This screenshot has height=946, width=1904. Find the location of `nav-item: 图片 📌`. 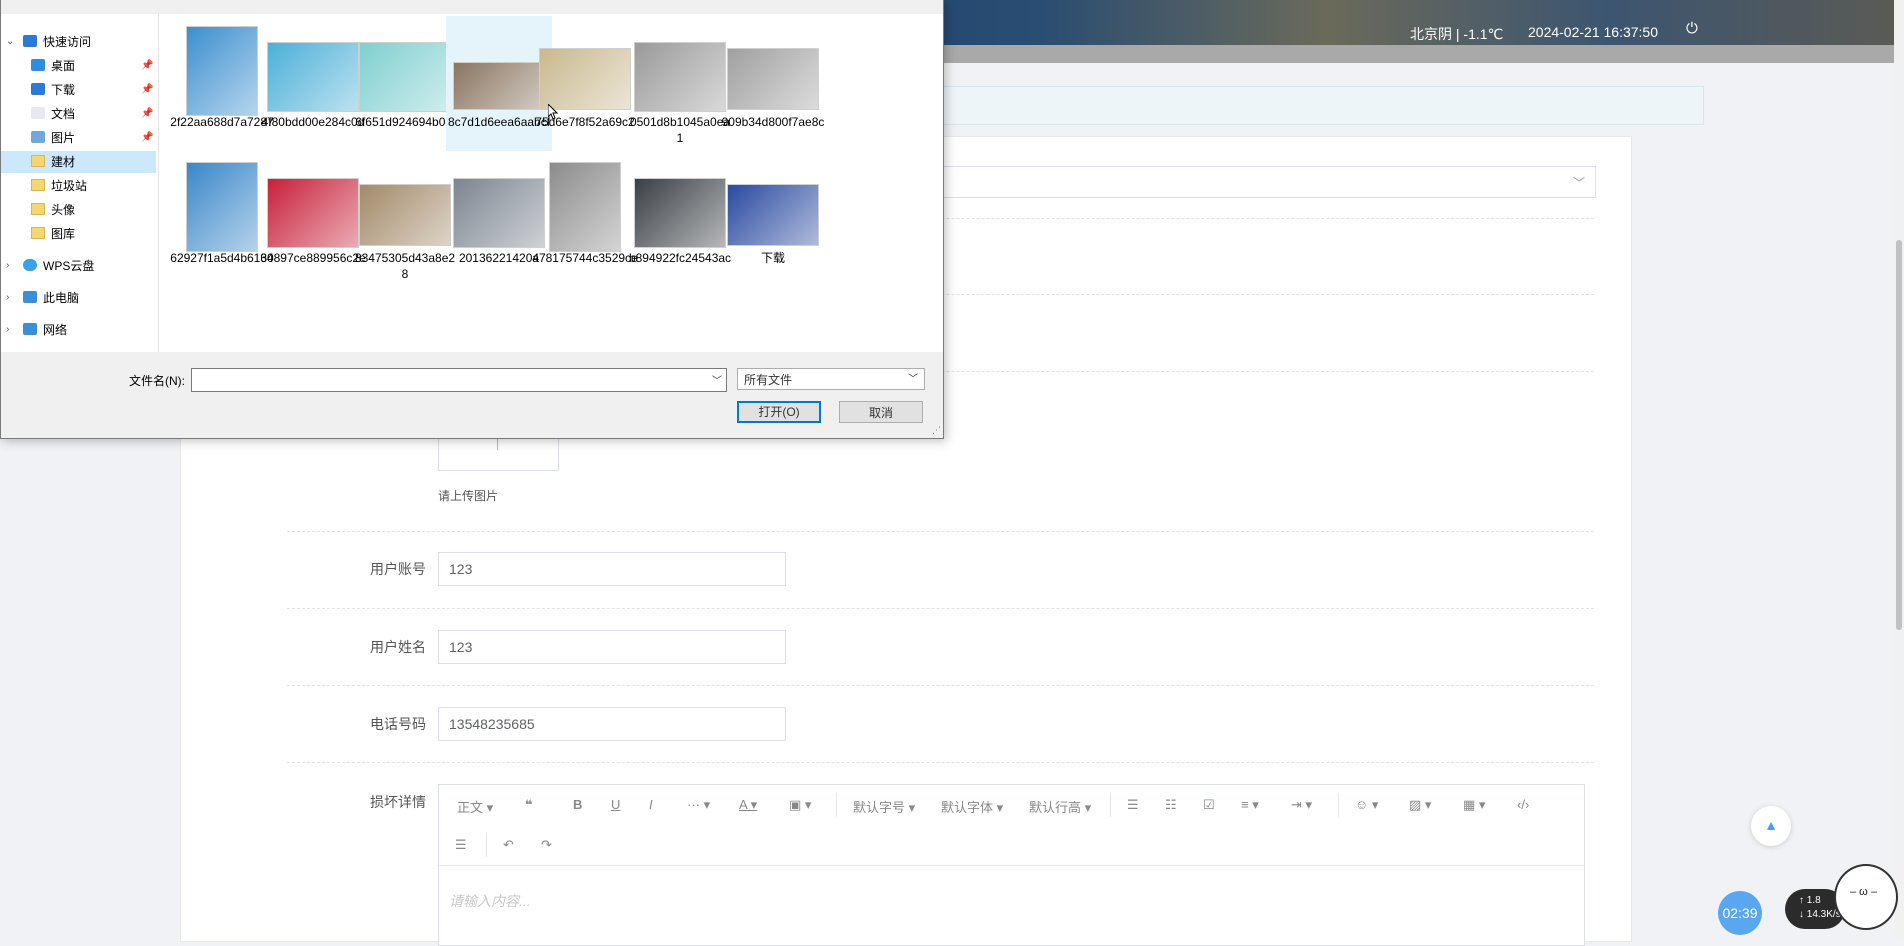

nav-item: 图片 📌 is located at coordinates (78, 138).